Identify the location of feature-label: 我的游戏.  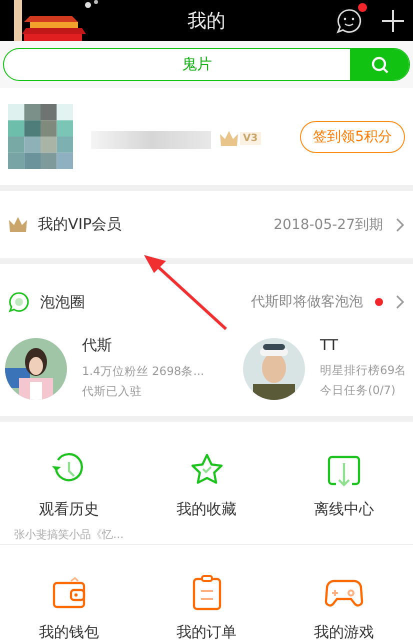
(344, 632).